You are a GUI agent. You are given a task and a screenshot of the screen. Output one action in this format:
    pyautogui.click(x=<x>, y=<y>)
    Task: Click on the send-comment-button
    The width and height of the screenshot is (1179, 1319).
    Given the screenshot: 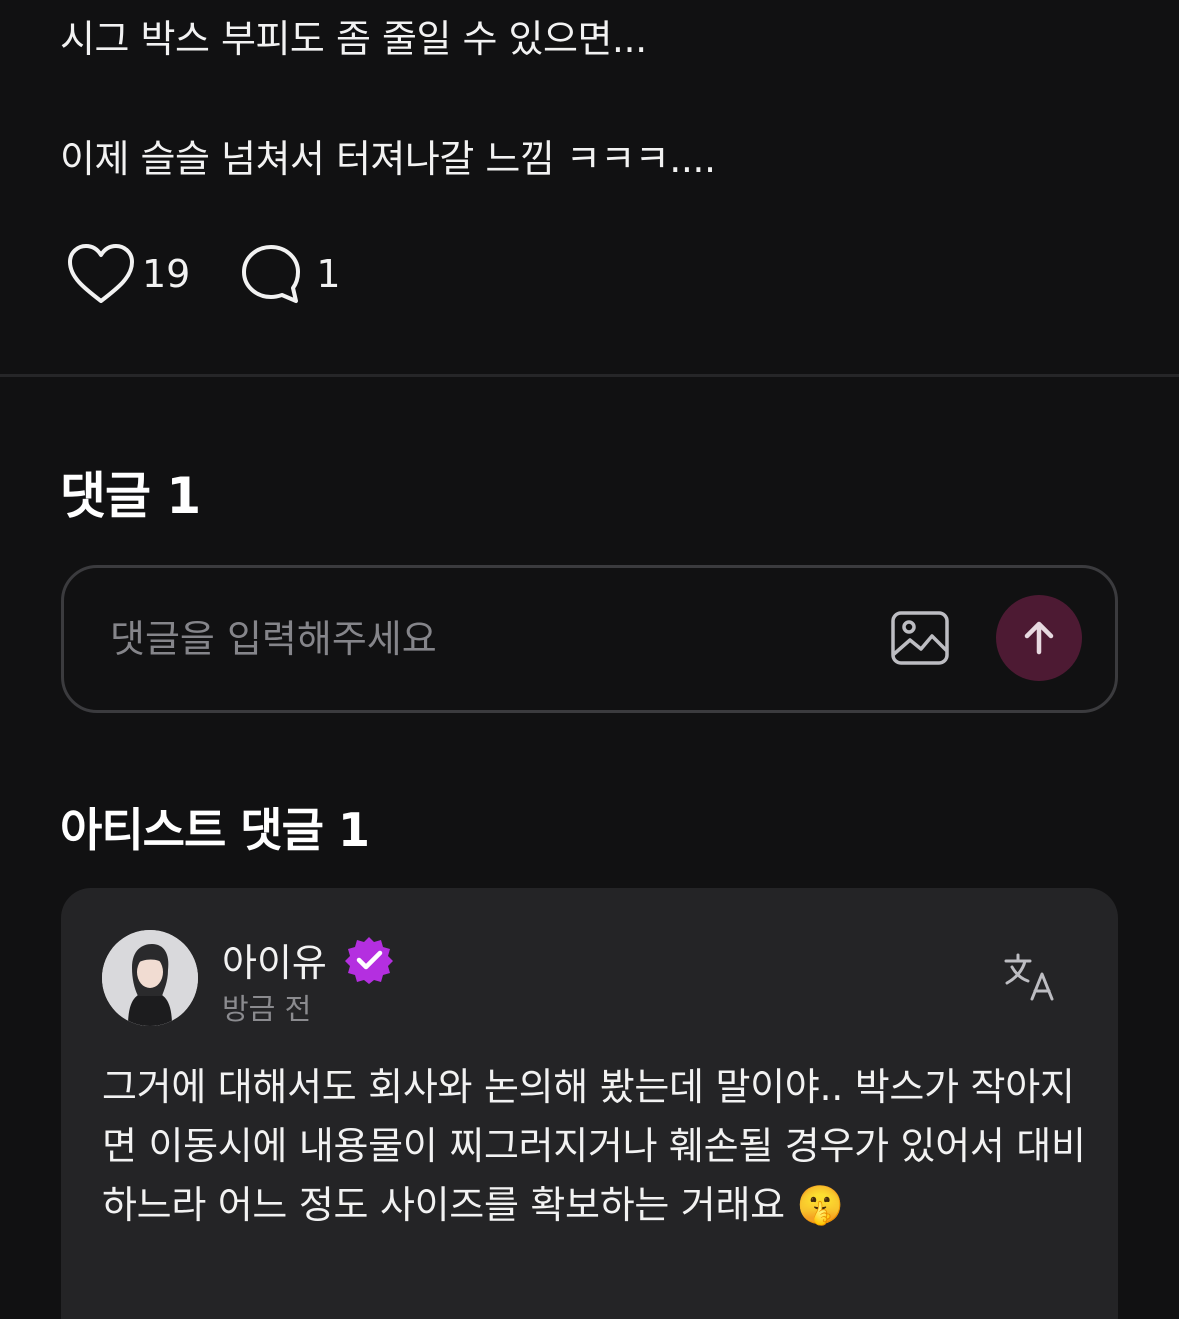 What is the action you would take?
    pyautogui.click(x=1039, y=638)
    